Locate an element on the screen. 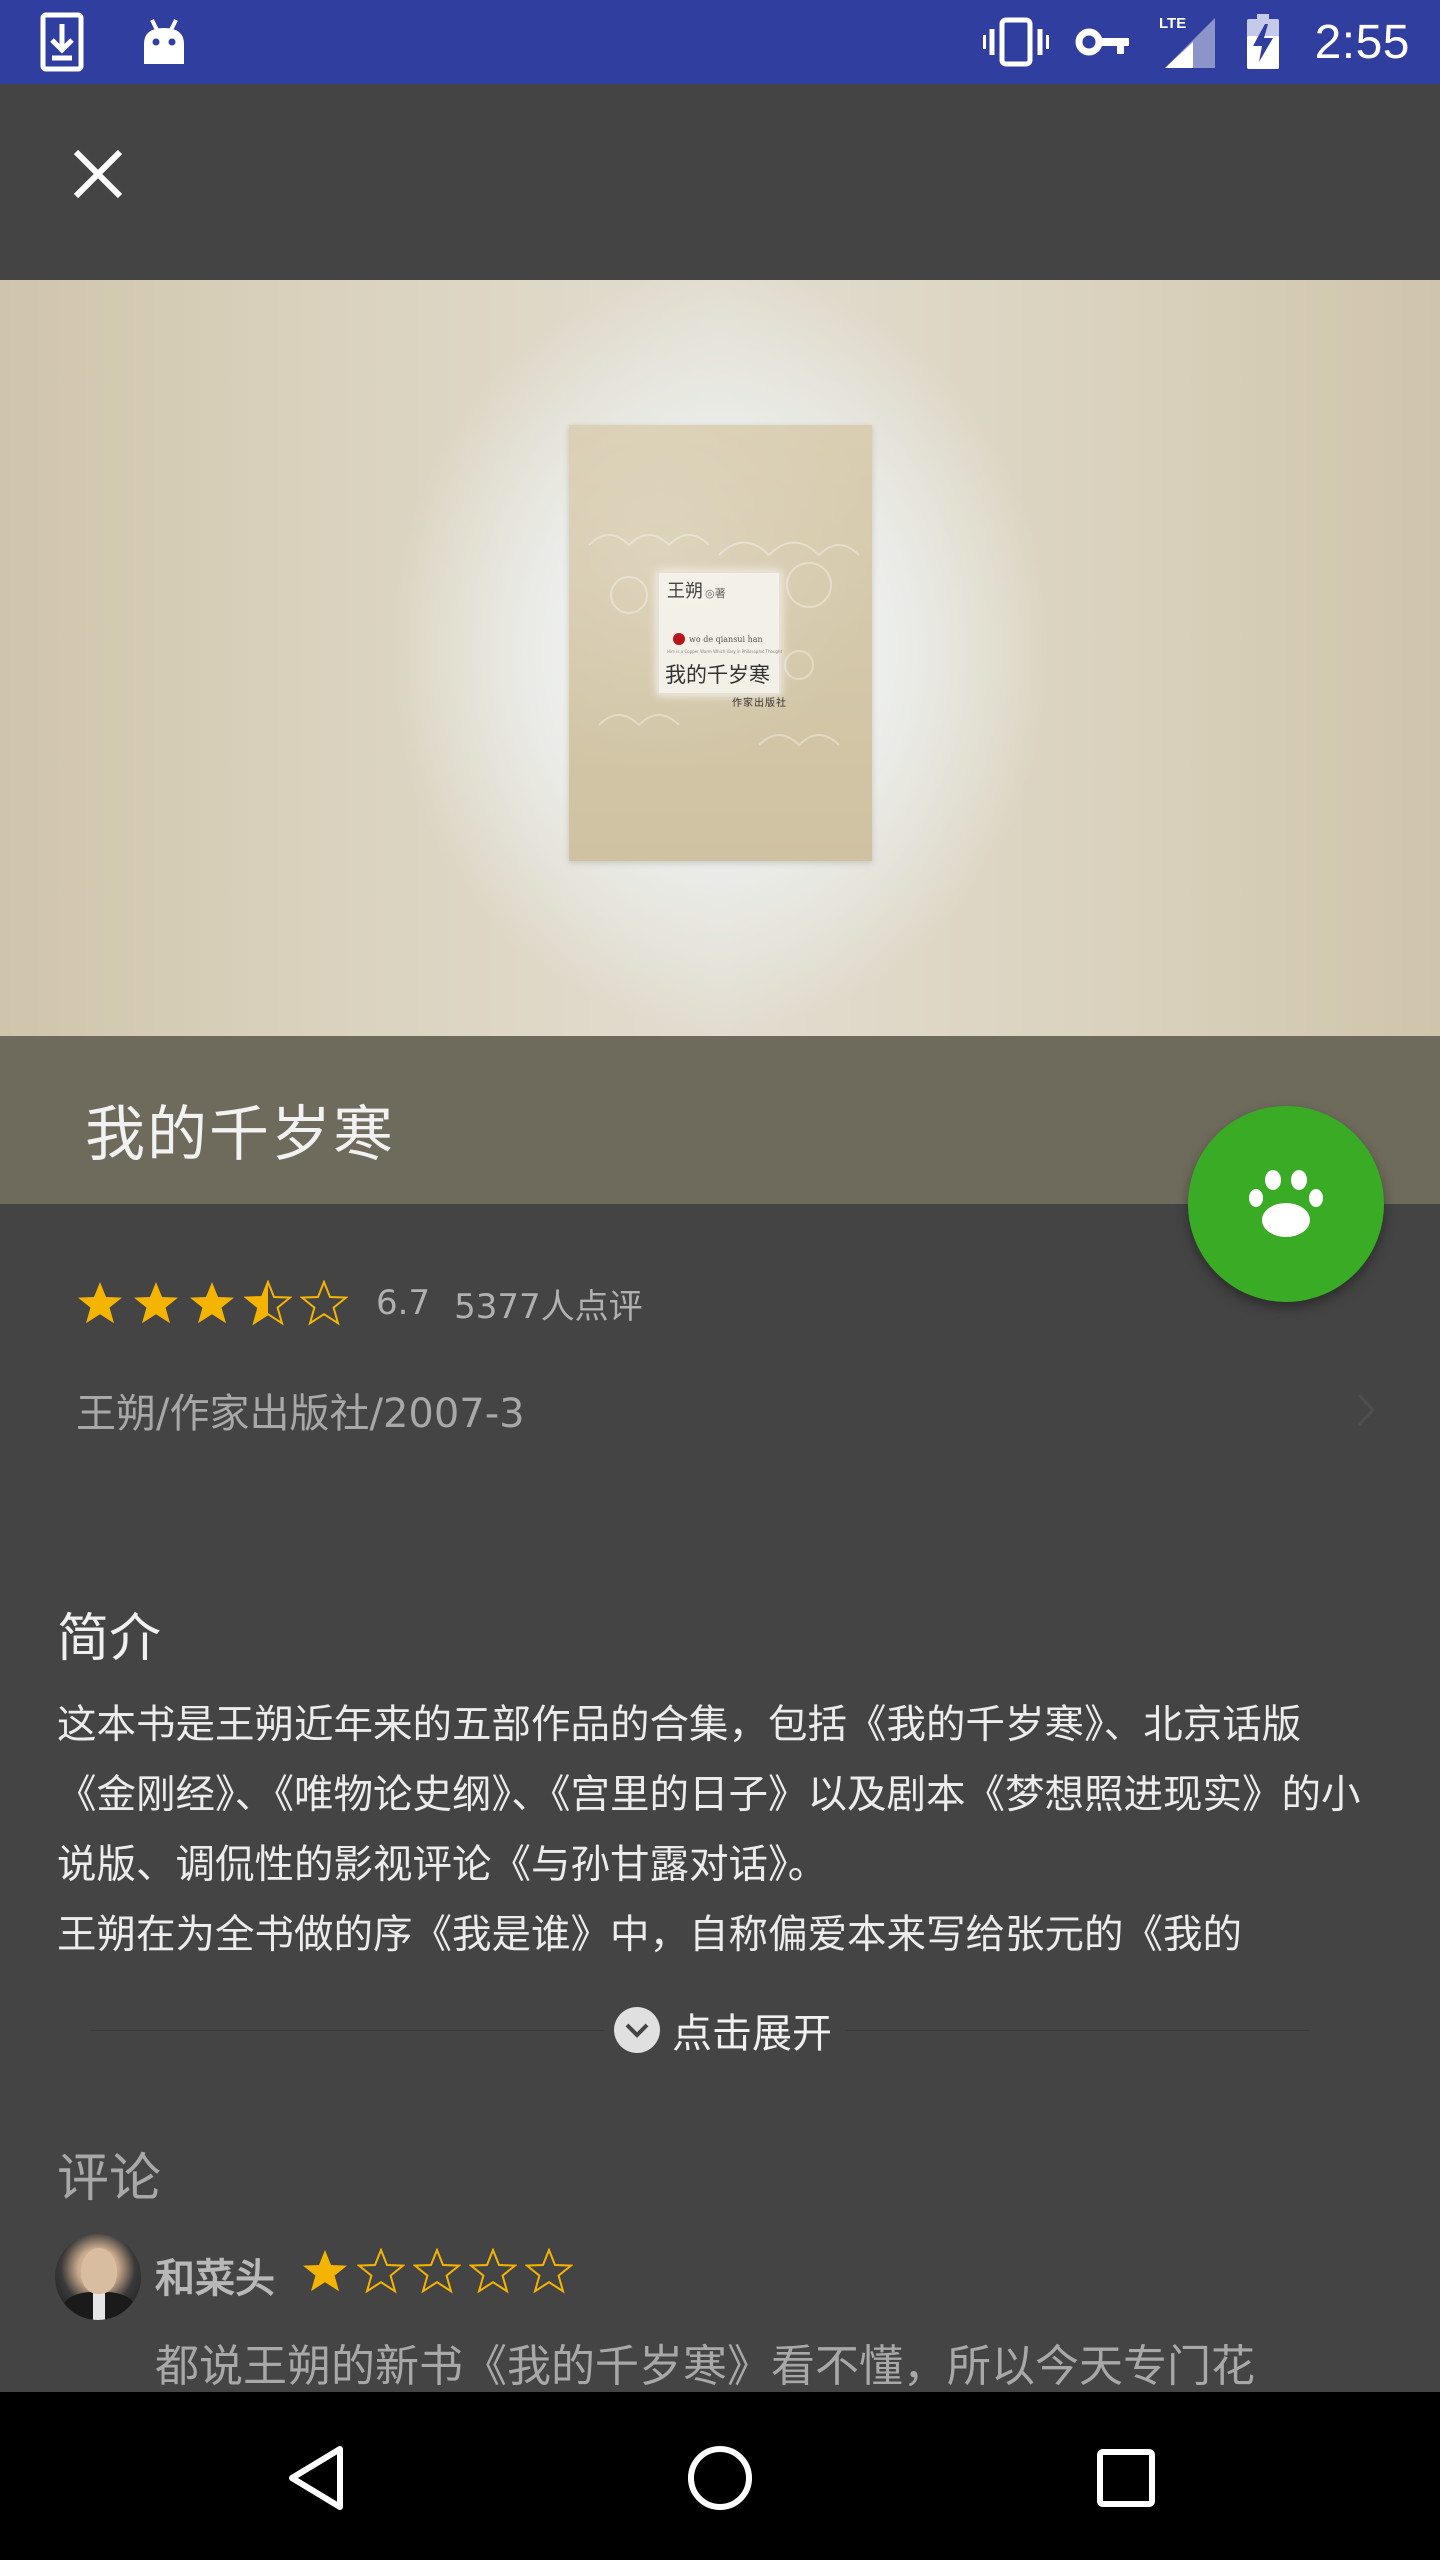  cover-seal is located at coordinates (679, 639).